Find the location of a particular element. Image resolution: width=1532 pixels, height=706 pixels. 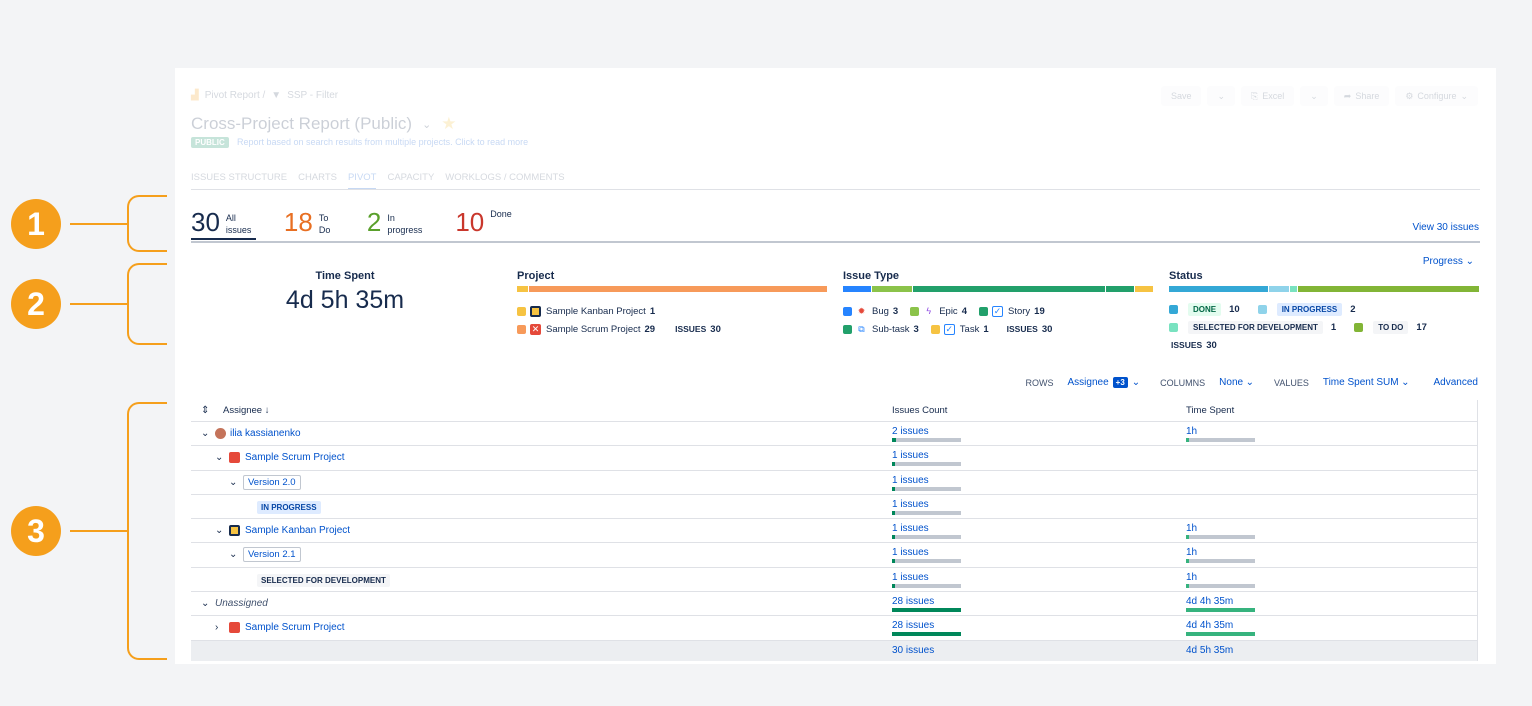

excel-button: ⎘ Excel is located at coordinates (1268, 96).